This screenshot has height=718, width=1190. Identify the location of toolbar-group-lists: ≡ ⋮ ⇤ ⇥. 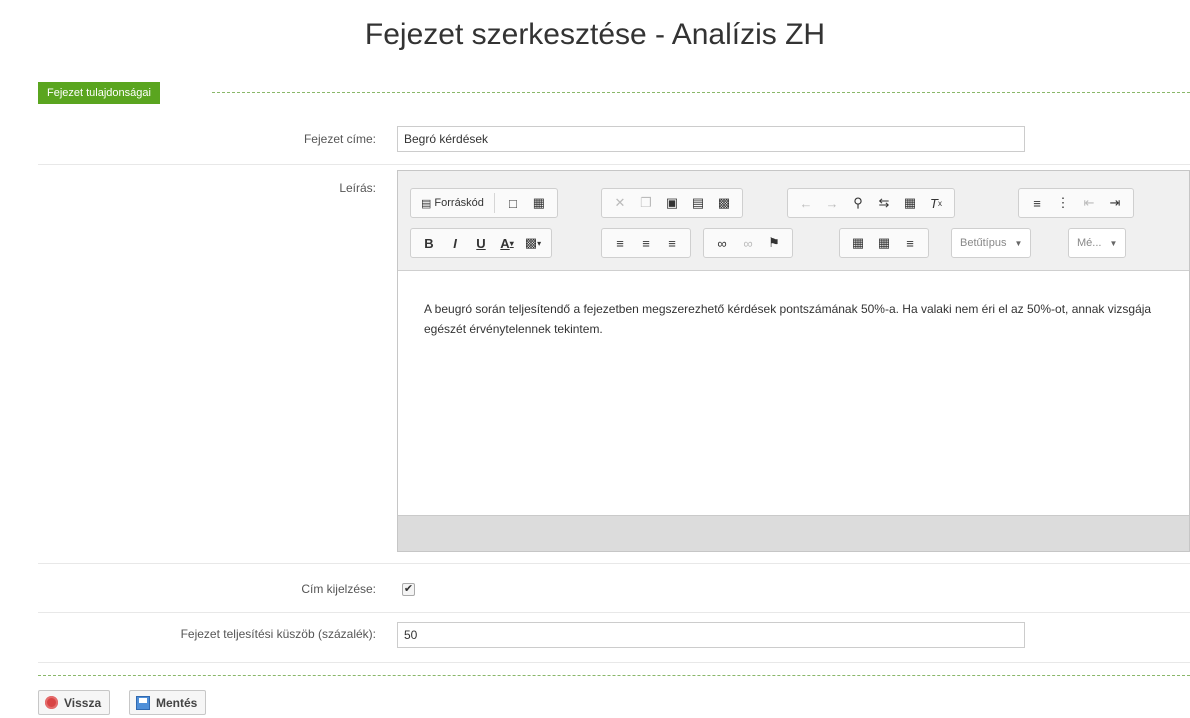
(1076, 203).